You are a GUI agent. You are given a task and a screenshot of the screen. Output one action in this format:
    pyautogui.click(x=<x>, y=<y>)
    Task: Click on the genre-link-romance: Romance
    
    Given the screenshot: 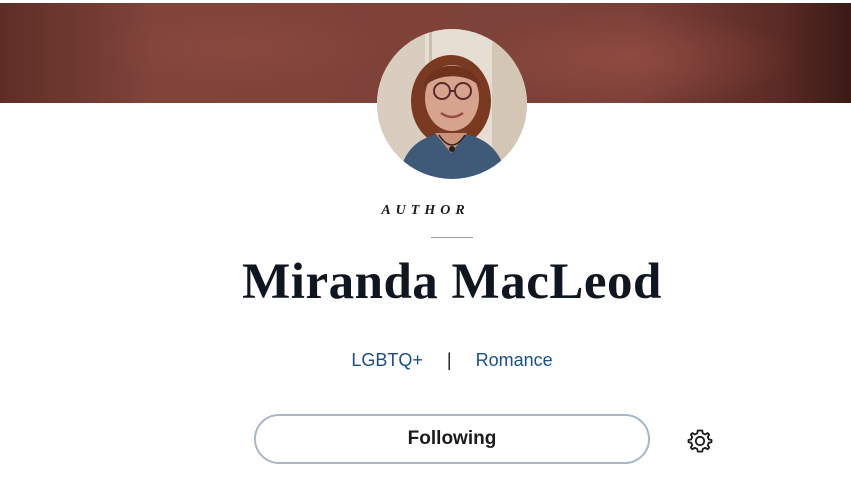 What is the action you would take?
    pyautogui.click(x=514, y=360)
    